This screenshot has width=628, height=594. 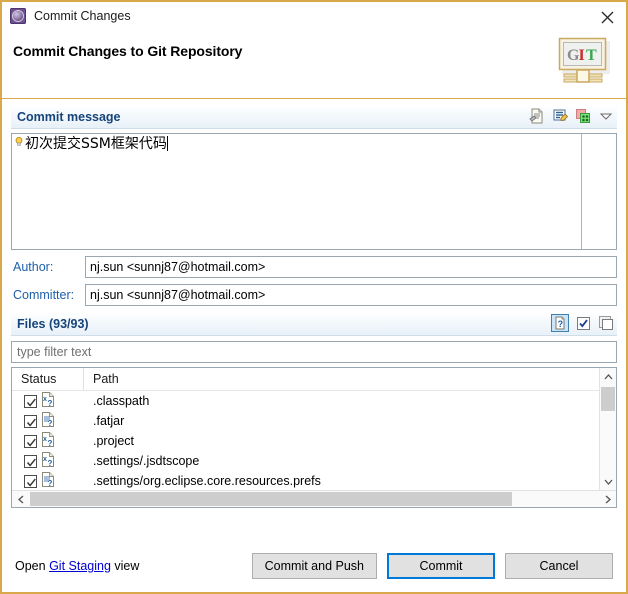 What do you see at coordinates (314, 324) in the screenshot?
I see `files-section-header: Files (93/93) ?` at bounding box center [314, 324].